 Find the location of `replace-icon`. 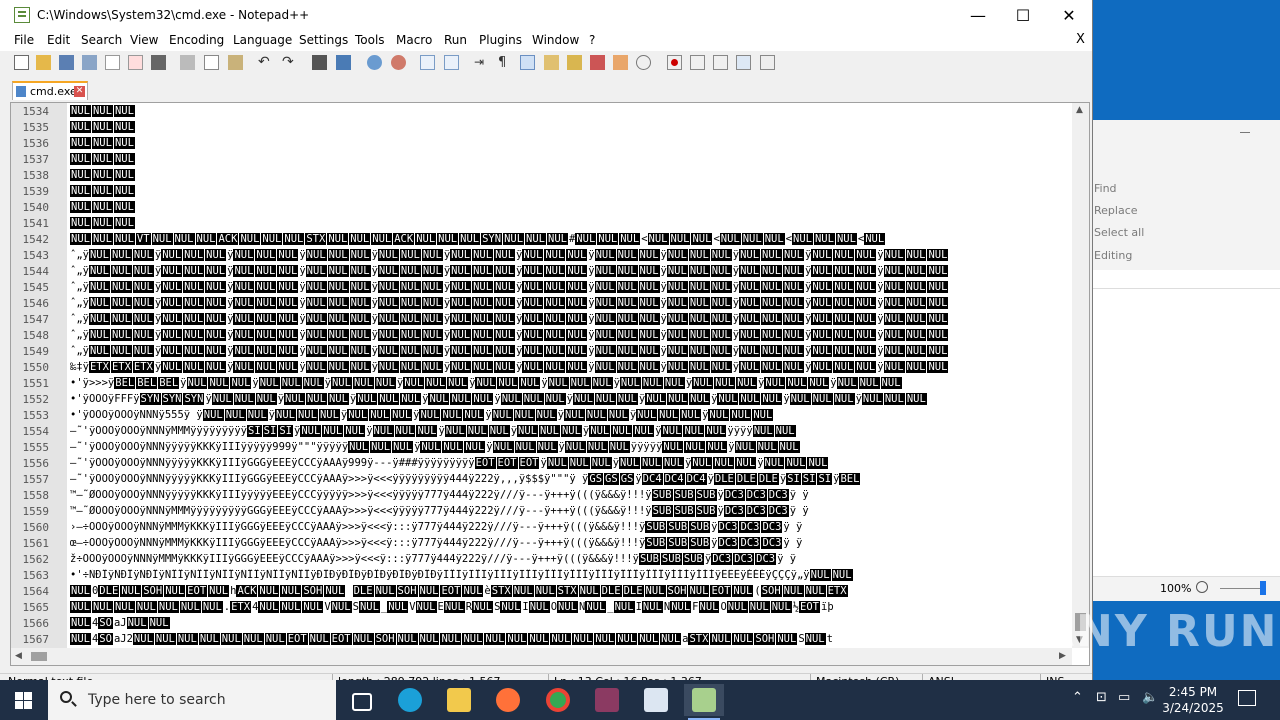

replace-icon is located at coordinates (343, 62).